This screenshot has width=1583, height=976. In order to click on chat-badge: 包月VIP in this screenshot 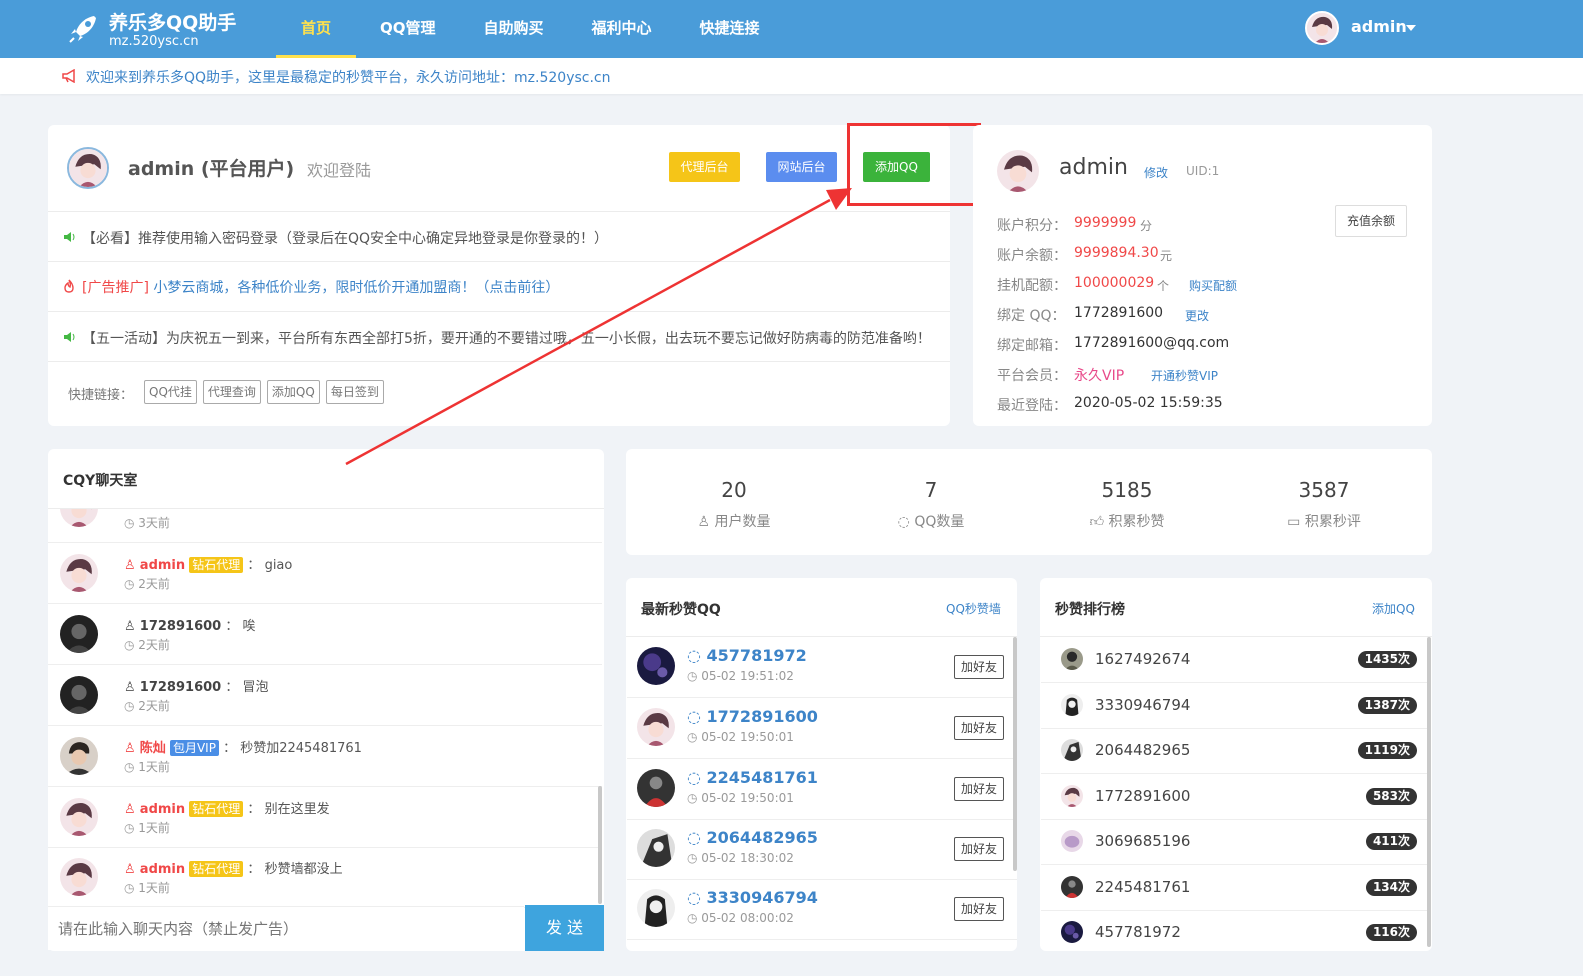, I will do `click(194, 748)`.